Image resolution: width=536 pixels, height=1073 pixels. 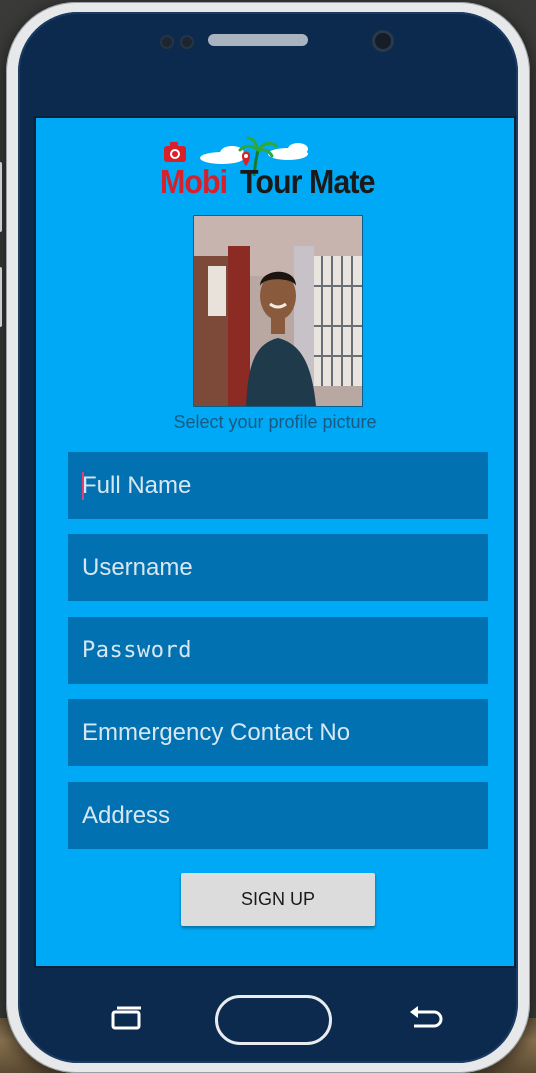 I want to click on password-placeholder: Password, so click(x=137, y=650).